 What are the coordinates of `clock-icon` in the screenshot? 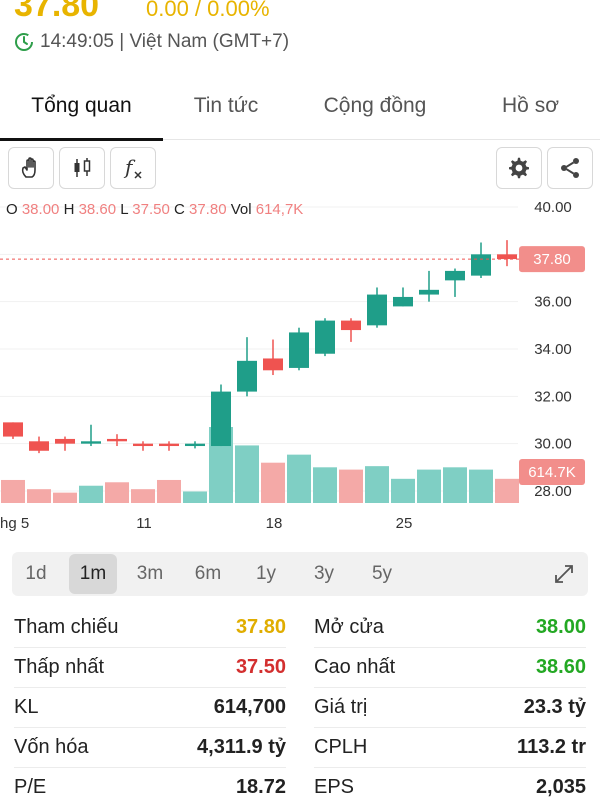 It's located at (24, 42).